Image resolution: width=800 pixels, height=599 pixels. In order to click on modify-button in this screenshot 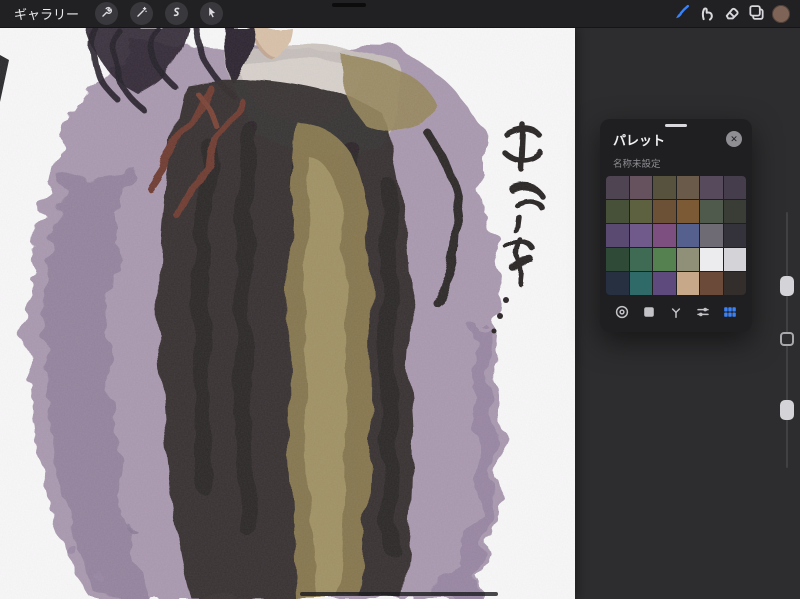, I will do `click(787, 339)`.